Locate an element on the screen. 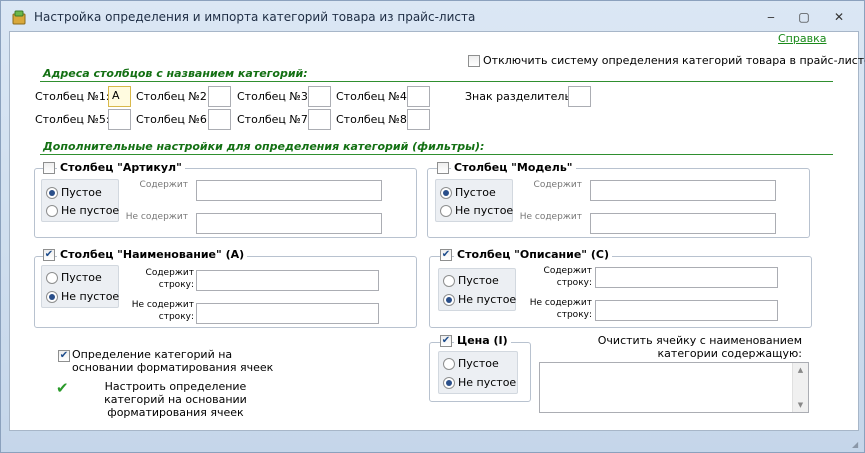  article-contains-input is located at coordinates (289, 190).